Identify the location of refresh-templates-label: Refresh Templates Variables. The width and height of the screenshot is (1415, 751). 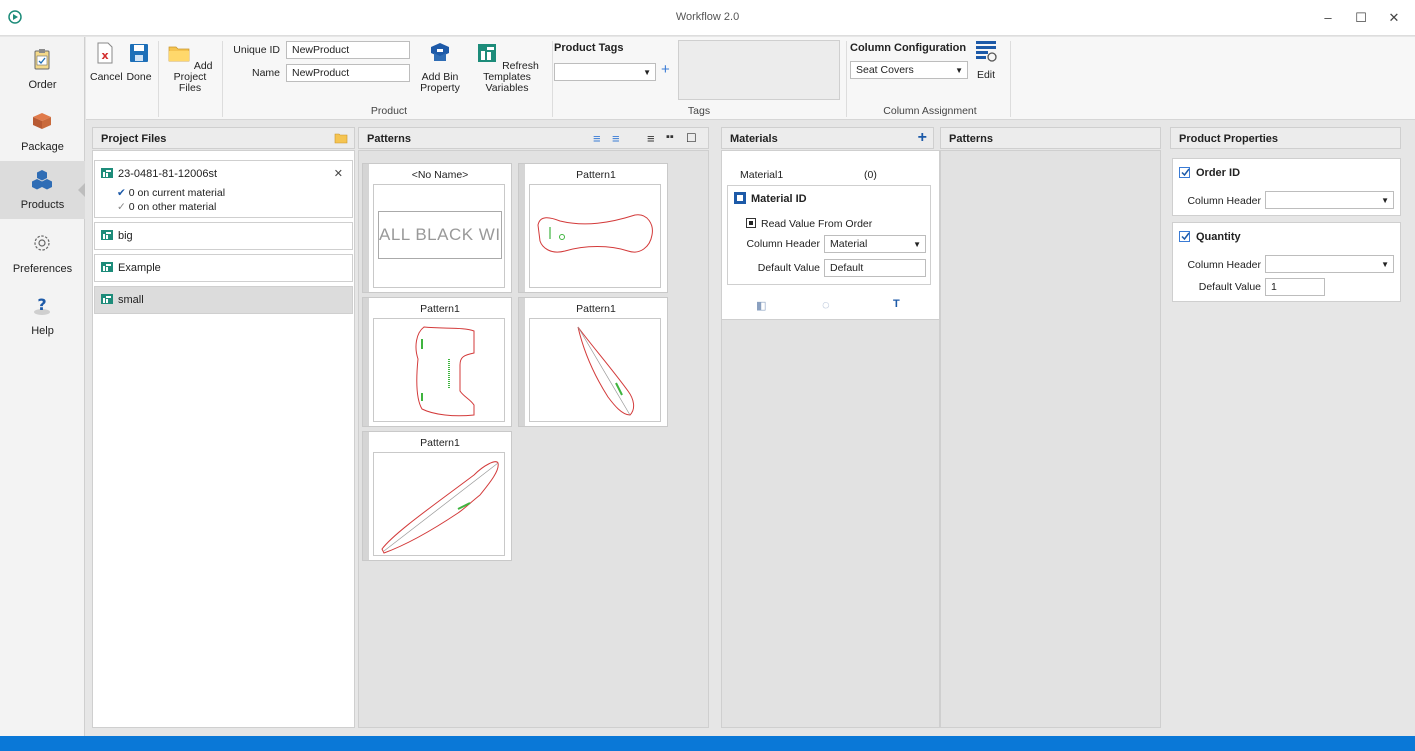
(511, 77).